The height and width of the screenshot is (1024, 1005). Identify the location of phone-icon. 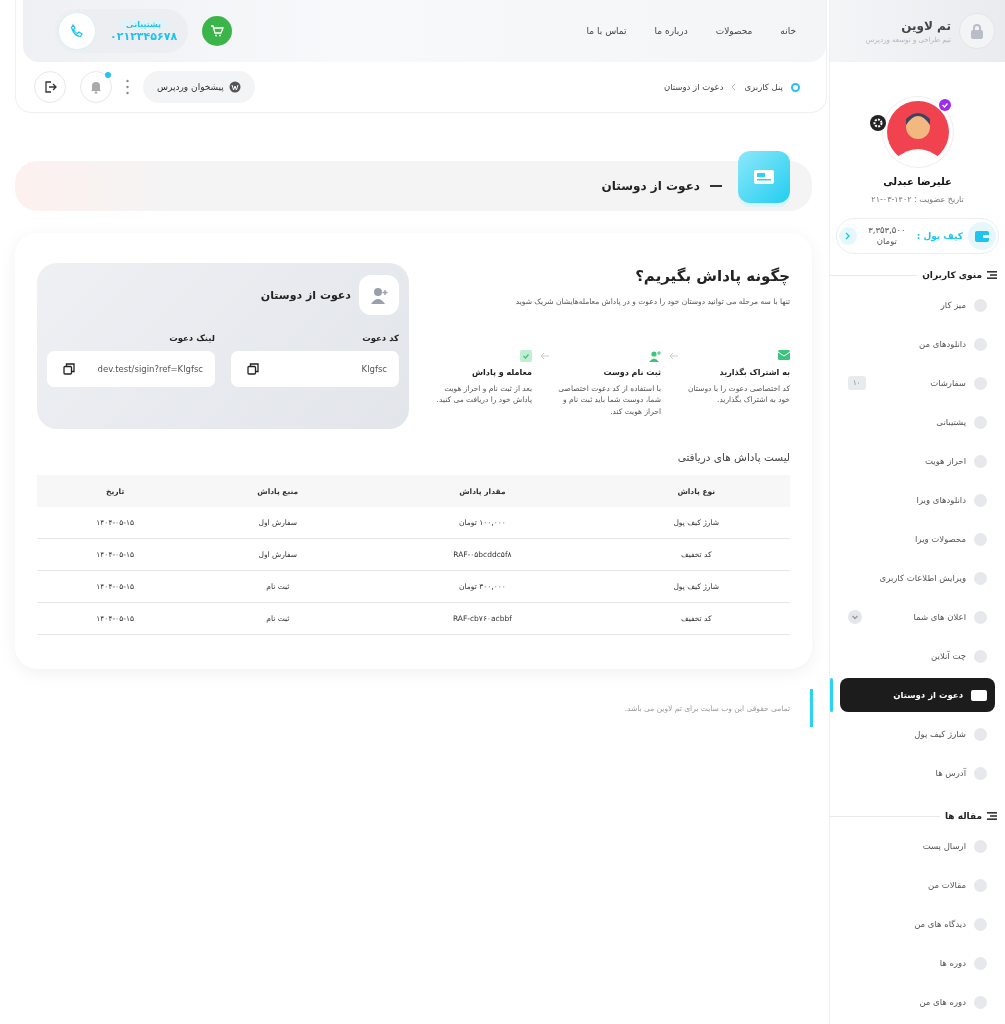
(77, 31).